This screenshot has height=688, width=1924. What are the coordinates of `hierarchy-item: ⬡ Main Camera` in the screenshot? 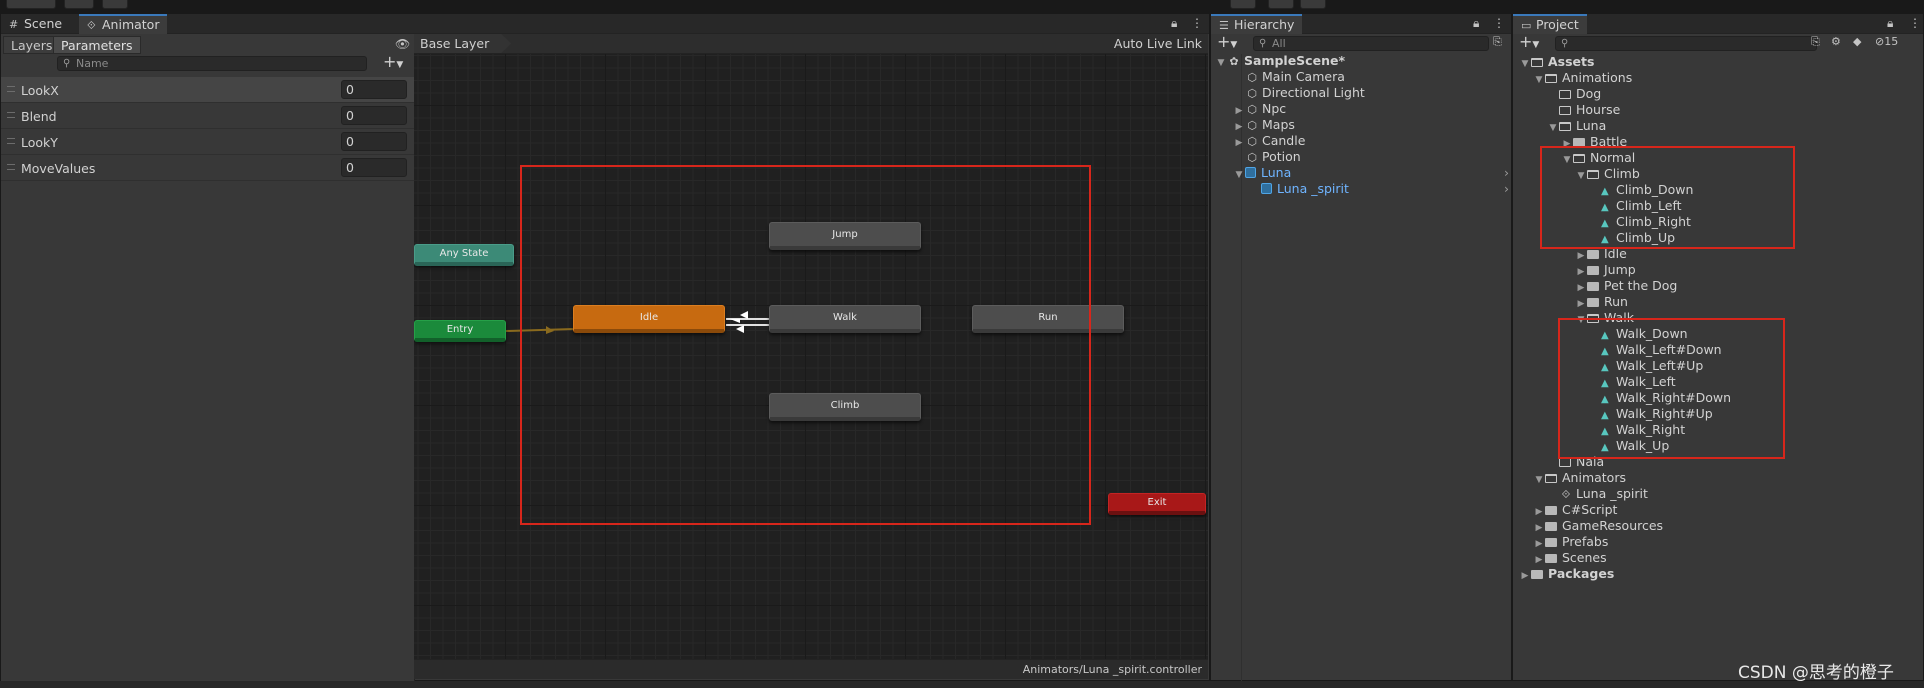 It's located at (1289, 77).